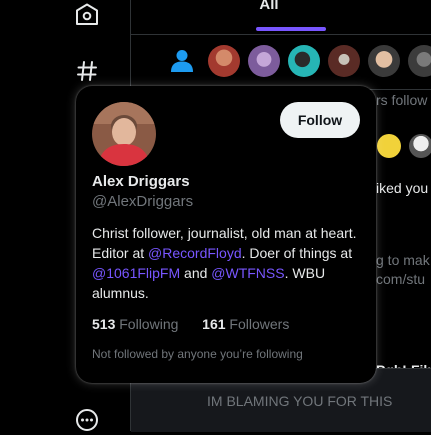 The width and height of the screenshot is (431, 435). Describe the element at coordinates (190, 324) in the screenshot. I see `profile-stats: 513 Following 161 Followers` at that location.